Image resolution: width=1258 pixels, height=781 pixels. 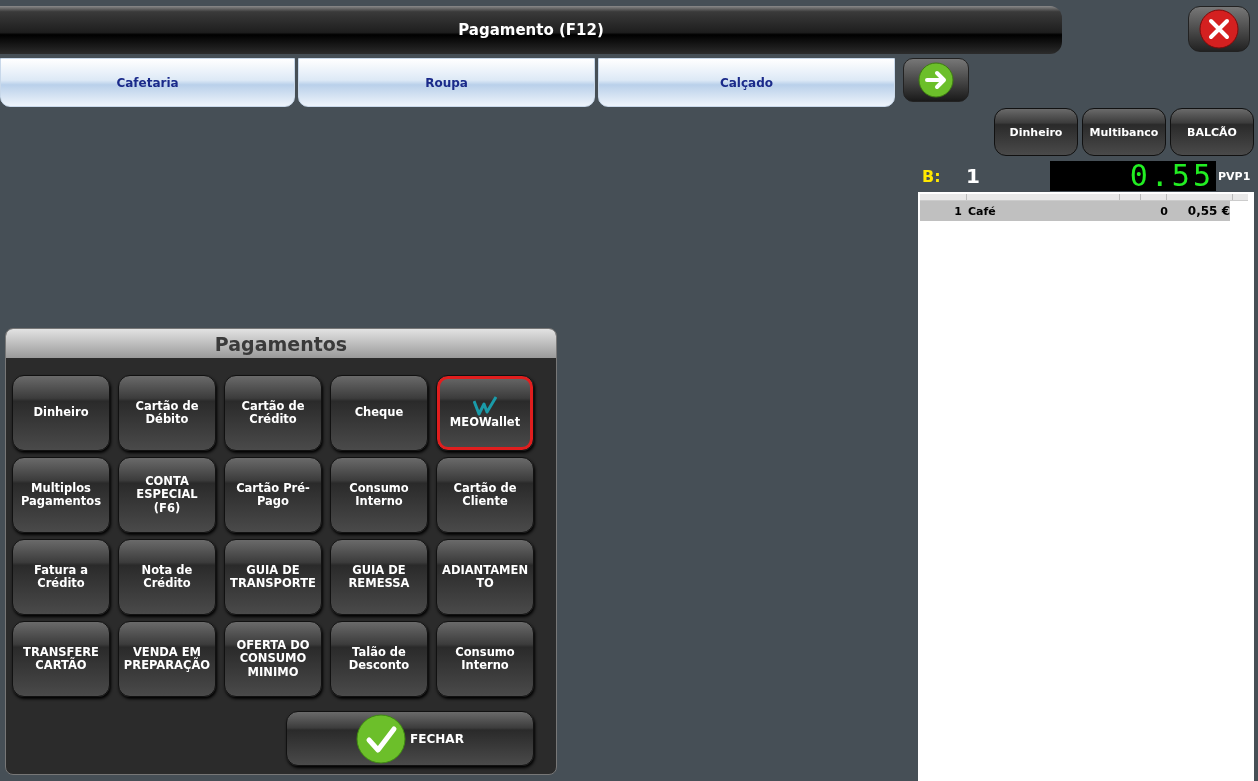 I want to click on panel-title: Pagamentos, so click(x=281, y=343).